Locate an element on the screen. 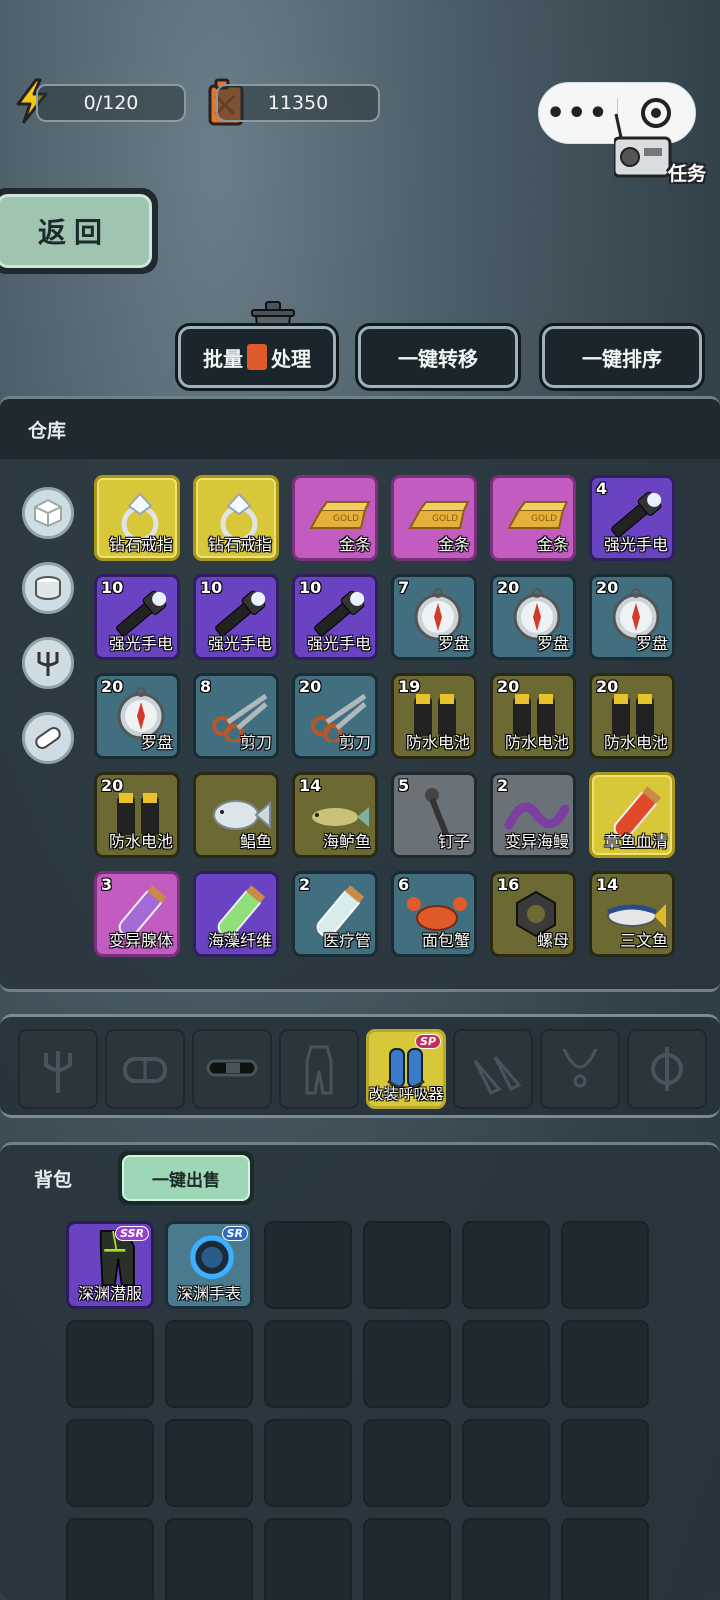  item-name: 钉子 is located at coordinates (453, 841).